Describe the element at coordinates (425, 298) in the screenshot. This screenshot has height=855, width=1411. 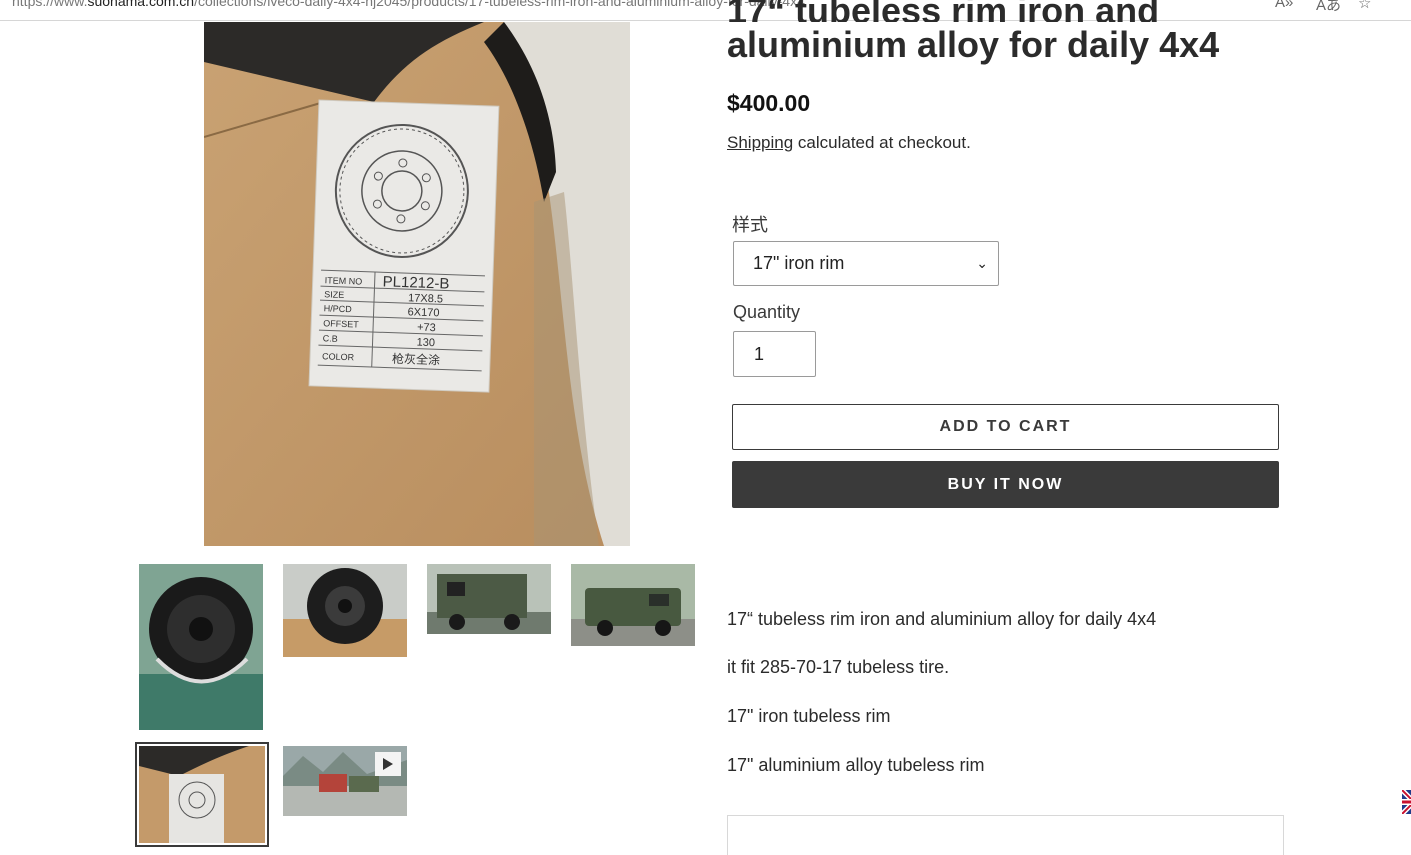
I see `sticker-size: 17X8.5` at that location.